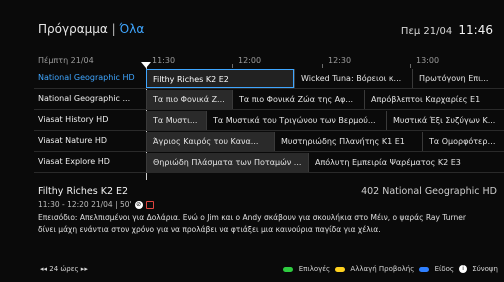 This screenshot has height=282, width=504. I want to click on program-cell: Απόλυτη Εμπειρία Ψαρέματος K2 E3, so click(406, 162).